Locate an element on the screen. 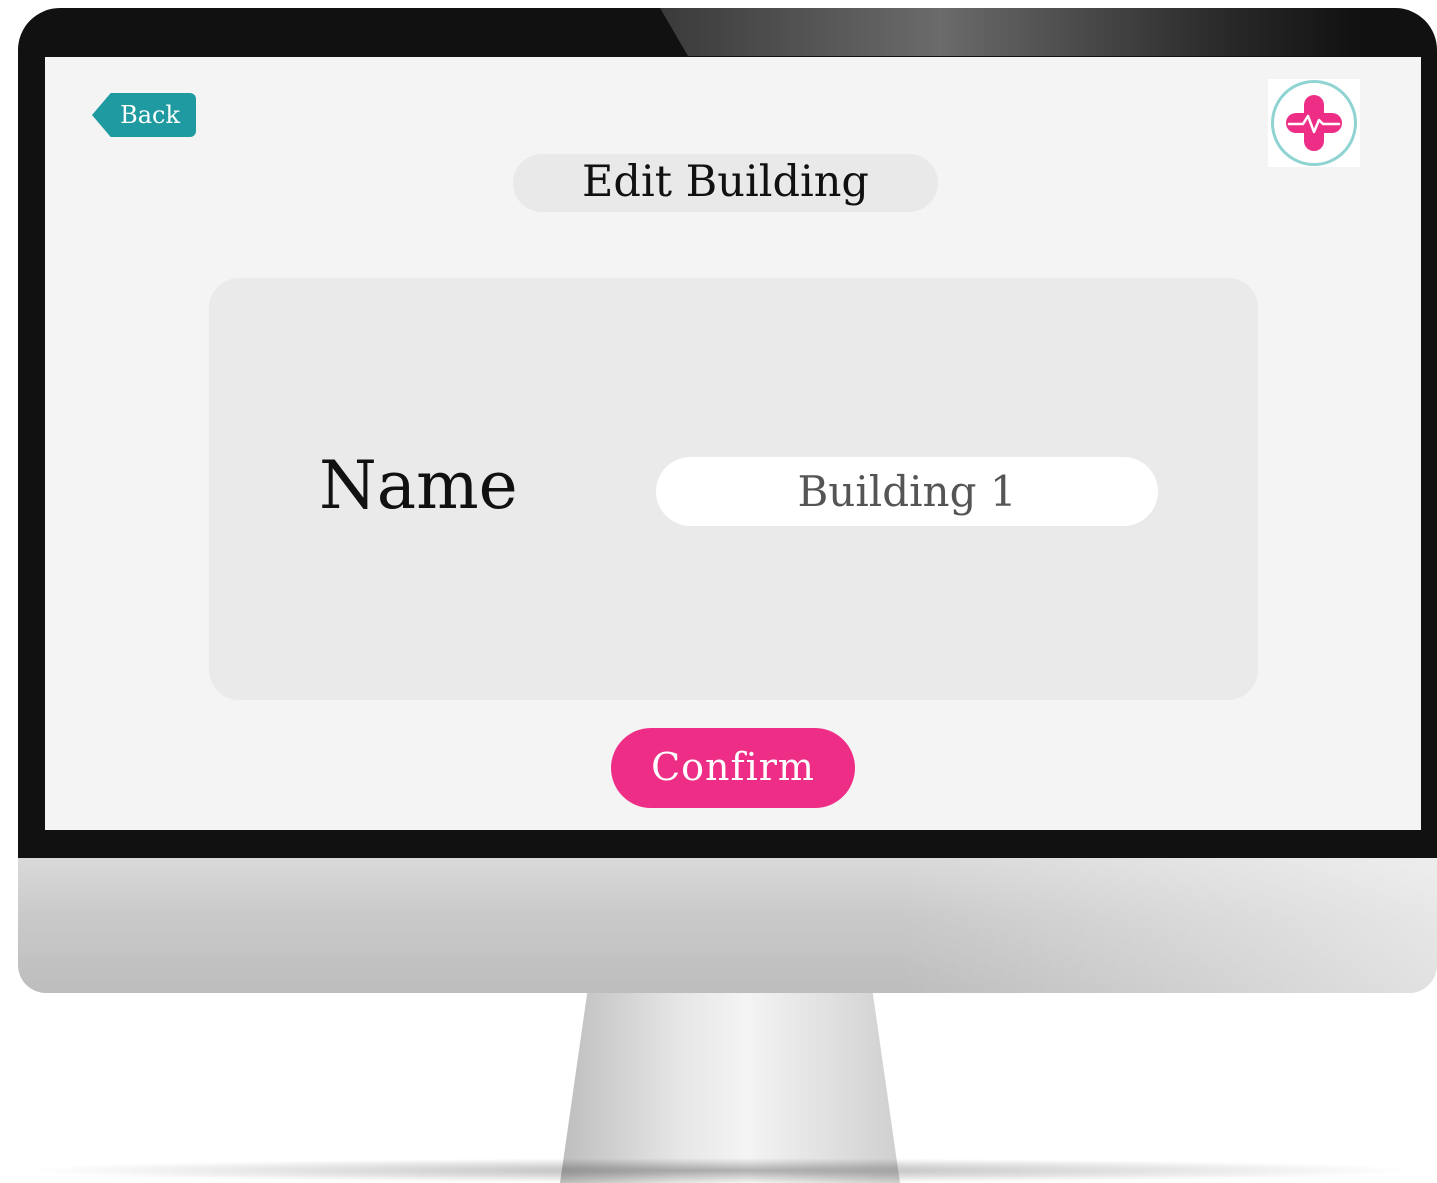 This screenshot has height=1183, width=1437. app-logo is located at coordinates (1314, 123).